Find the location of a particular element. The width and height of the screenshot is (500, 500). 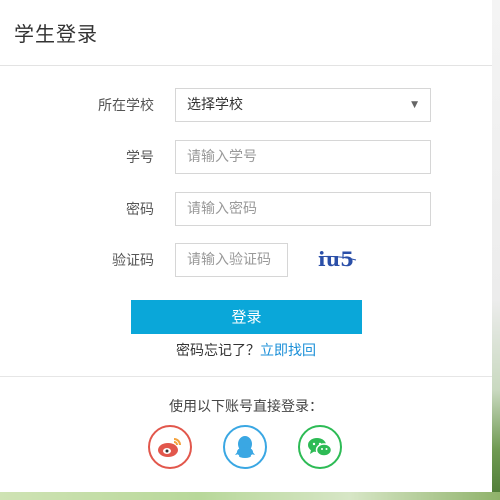

social-login-title: 使用以下账号直接登录： is located at coordinates (246, 407).